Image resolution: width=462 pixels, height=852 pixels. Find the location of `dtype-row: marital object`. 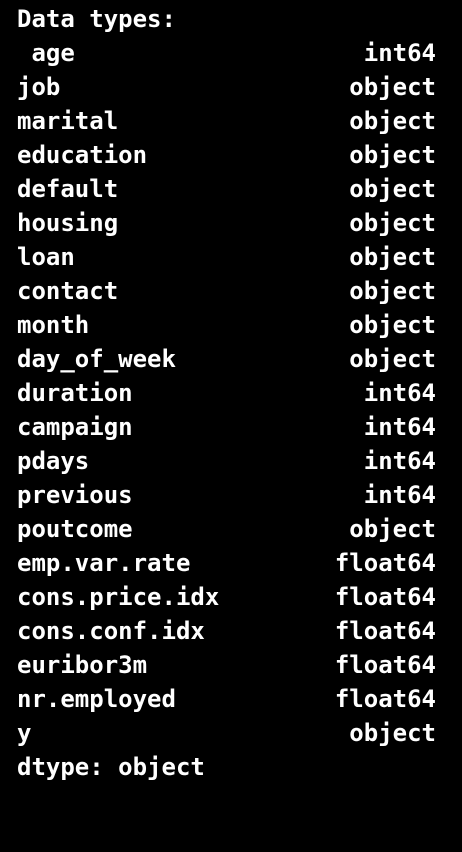

dtype-row: marital object is located at coordinates (231, 121).